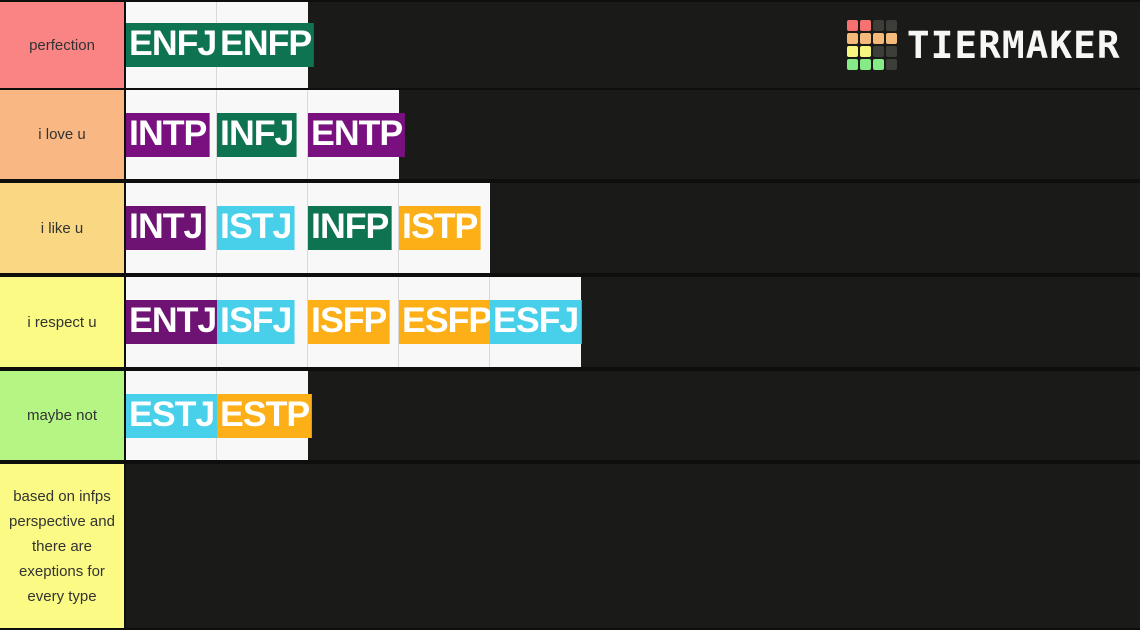 This screenshot has height=630, width=1140. I want to click on tier-item-slot: INFP, so click(353, 228).